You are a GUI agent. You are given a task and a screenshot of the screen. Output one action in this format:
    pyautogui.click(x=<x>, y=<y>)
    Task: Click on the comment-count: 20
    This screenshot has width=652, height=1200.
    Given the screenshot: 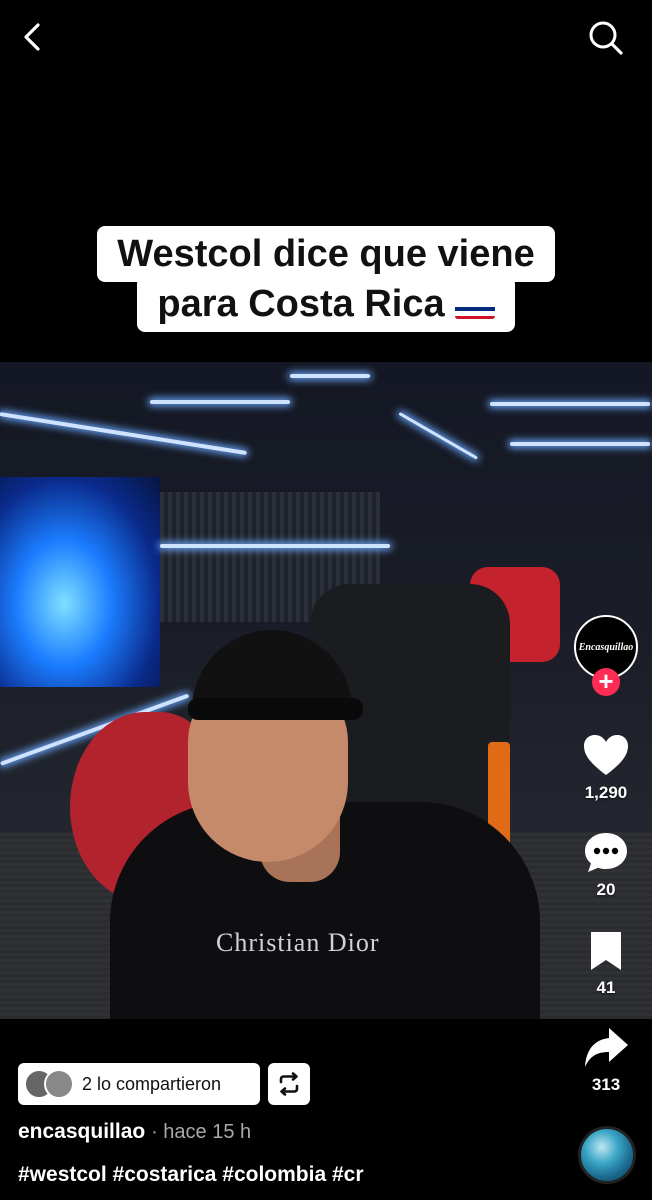 What is the action you would take?
    pyautogui.click(x=606, y=889)
    